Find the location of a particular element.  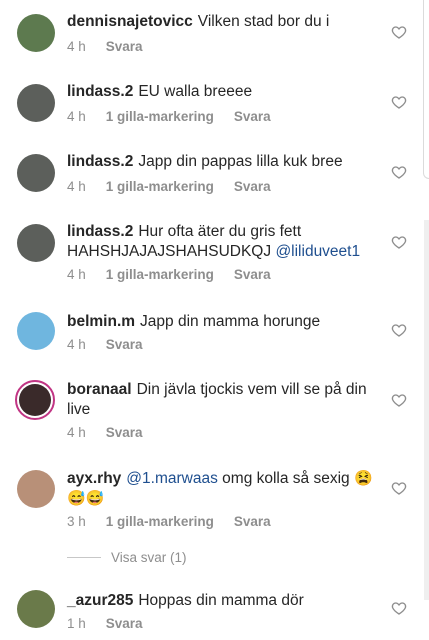

comment-text: belmin.m Japp din mamma horunge is located at coordinates (224, 322).